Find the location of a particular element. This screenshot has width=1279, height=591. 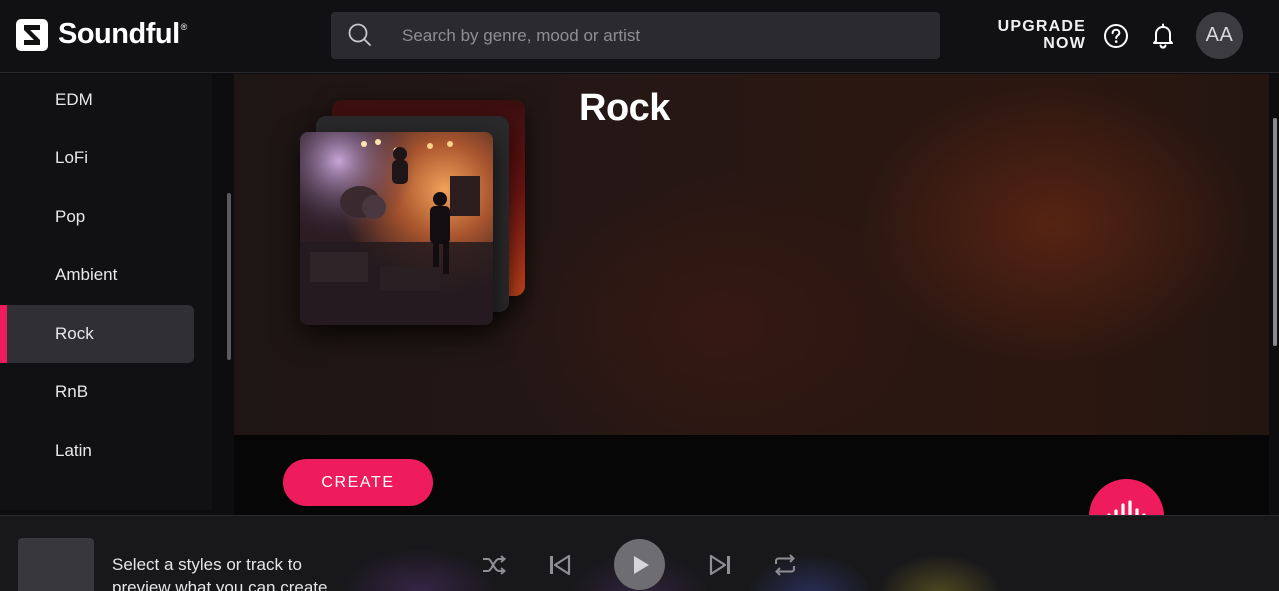

top-bar: Soundful® UPGRADE NOW AA is located at coordinates (639, 36).